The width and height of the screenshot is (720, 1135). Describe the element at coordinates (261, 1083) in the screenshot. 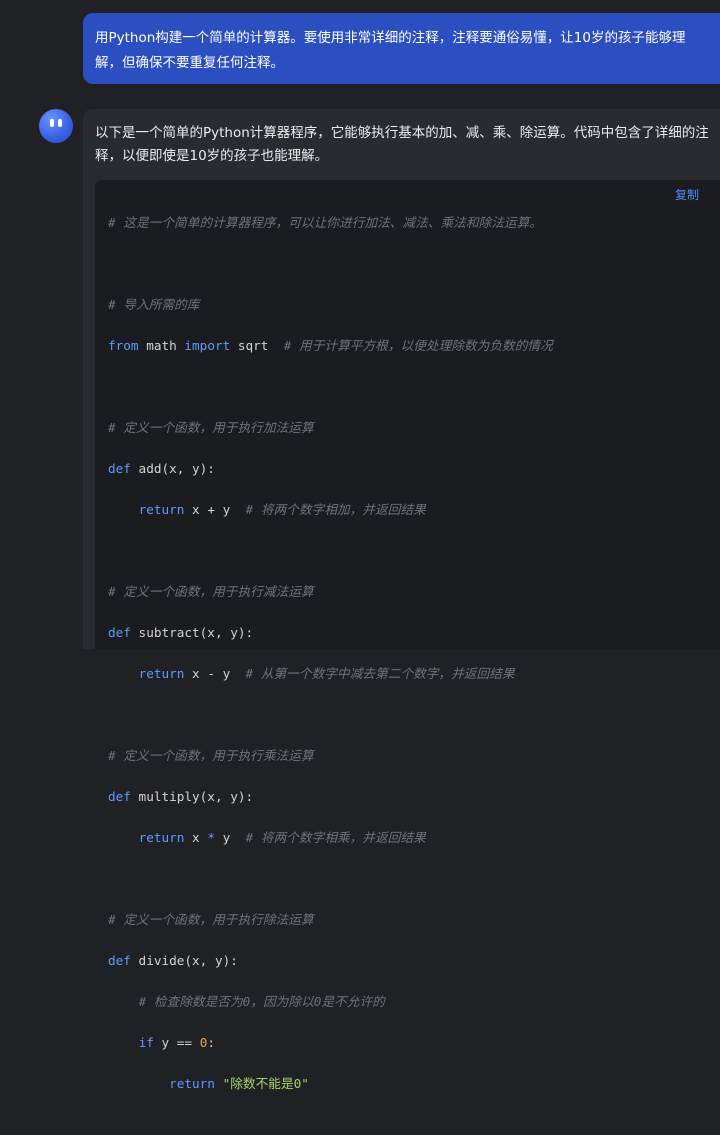

I see `code-string: "除数不能是0"` at that location.